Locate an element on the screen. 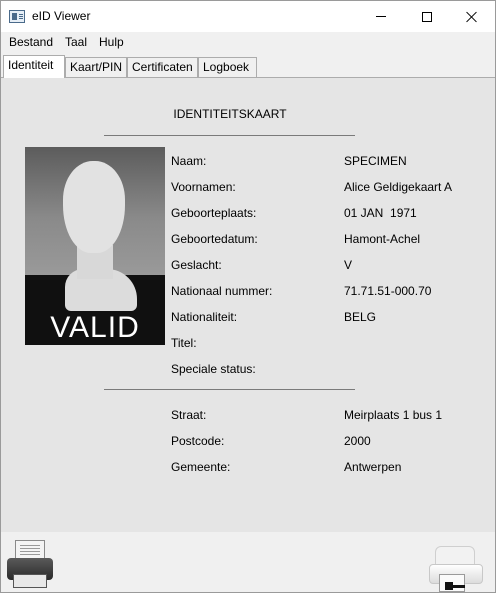 This screenshot has height=593, width=496. divider-address is located at coordinates (229, 389).